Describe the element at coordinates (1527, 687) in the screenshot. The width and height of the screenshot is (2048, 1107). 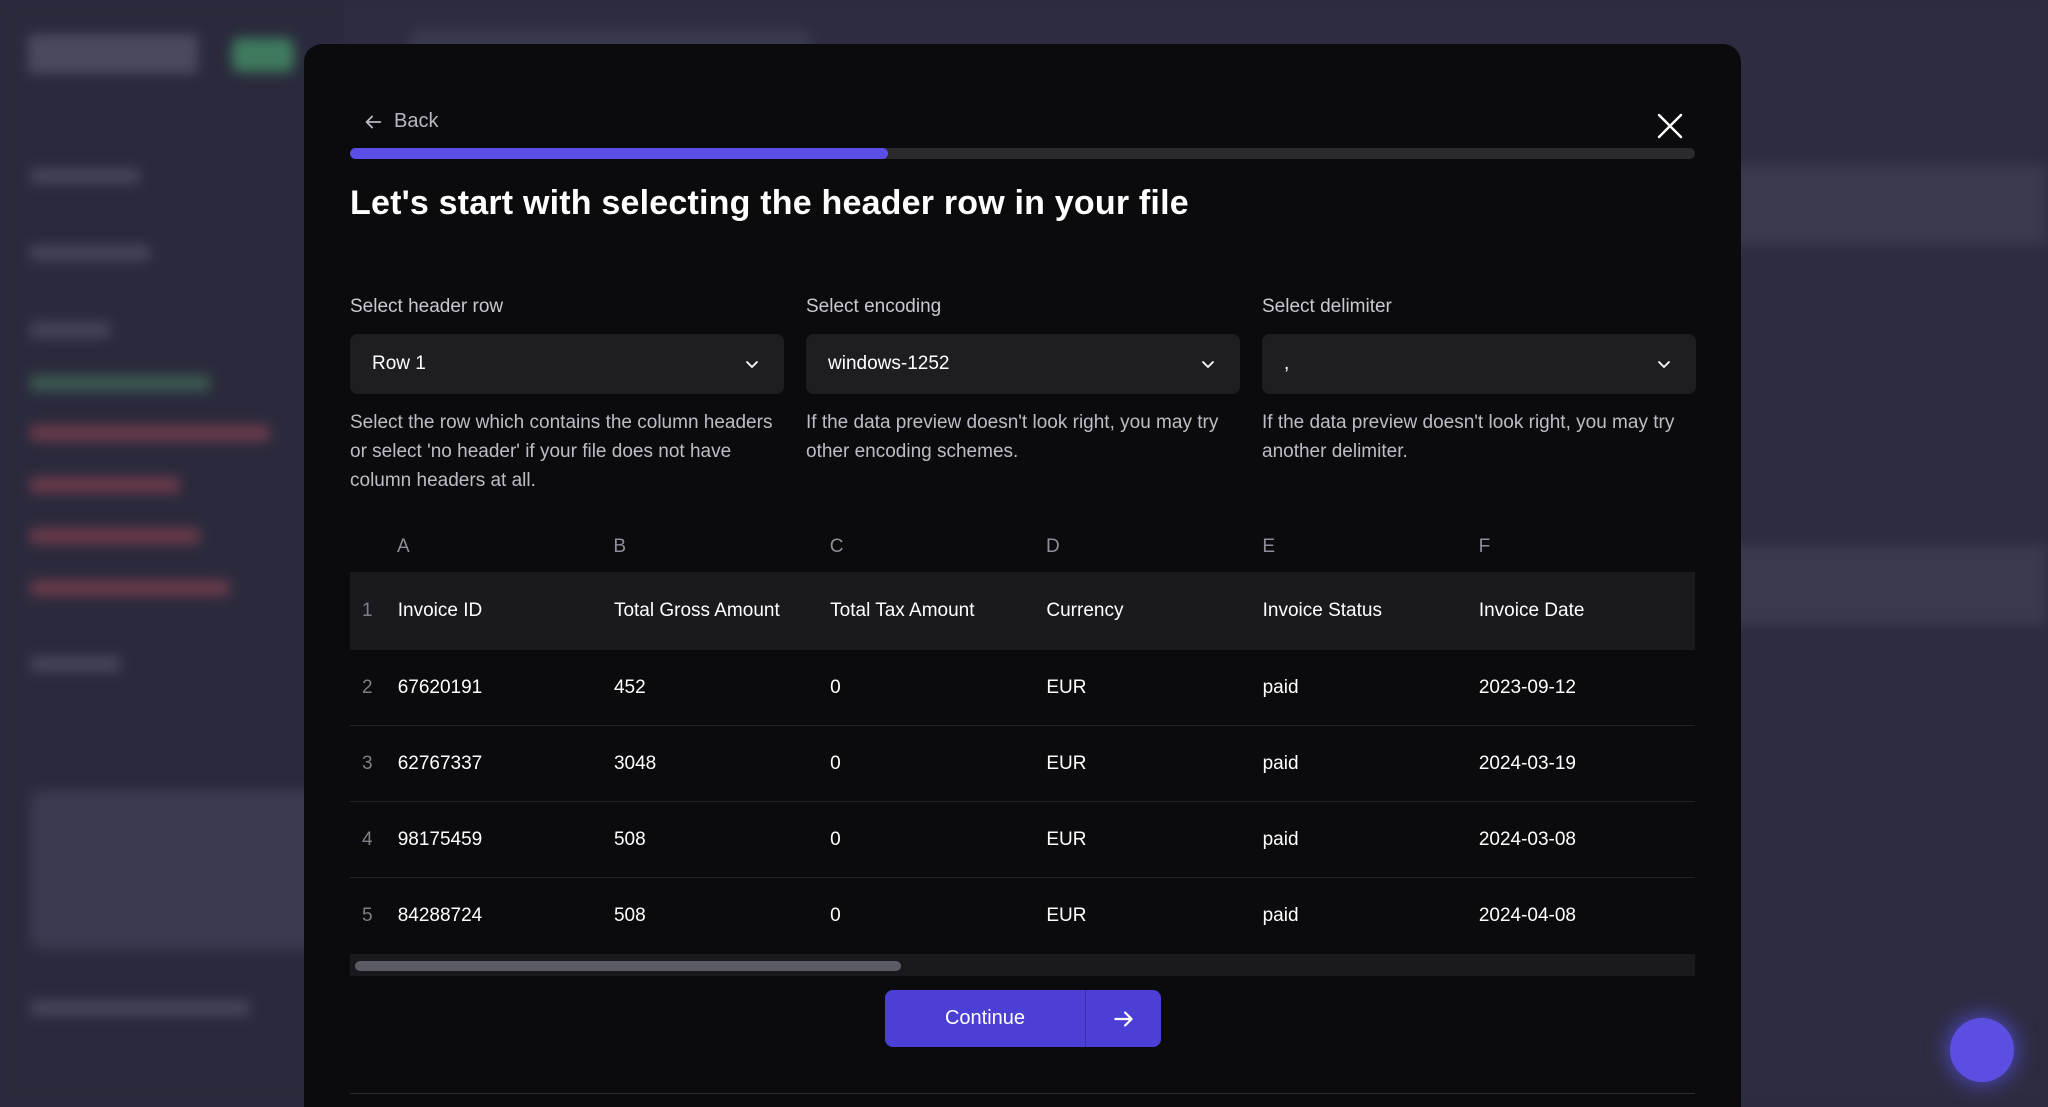
I see `table-cell: 2023-09-12` at that location.